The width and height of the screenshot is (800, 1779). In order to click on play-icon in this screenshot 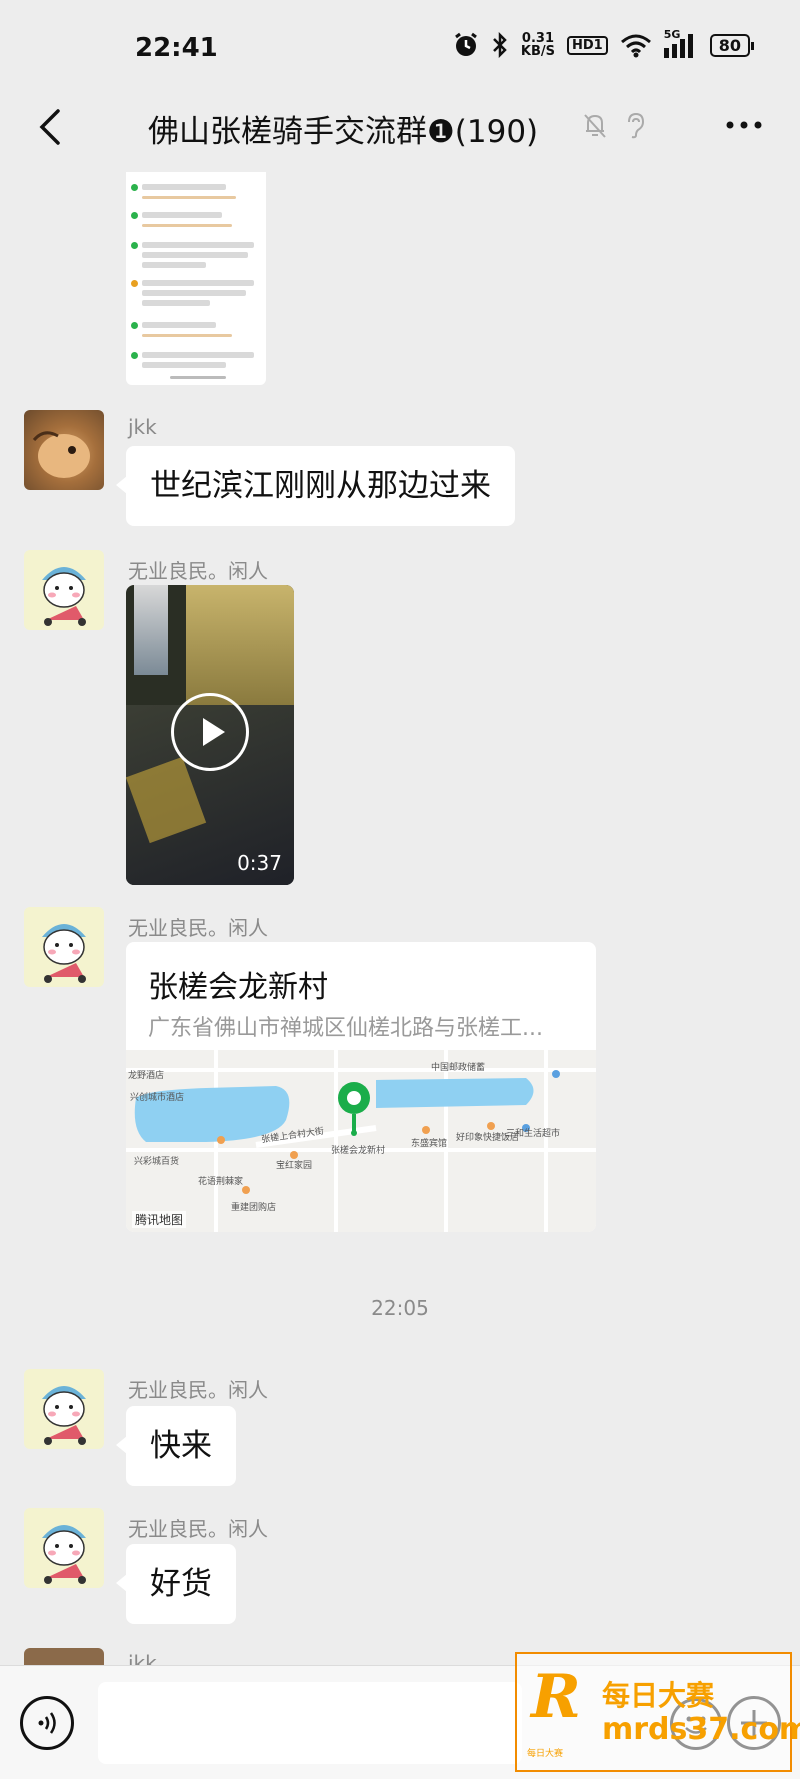, I will do `click(214, 732)`.